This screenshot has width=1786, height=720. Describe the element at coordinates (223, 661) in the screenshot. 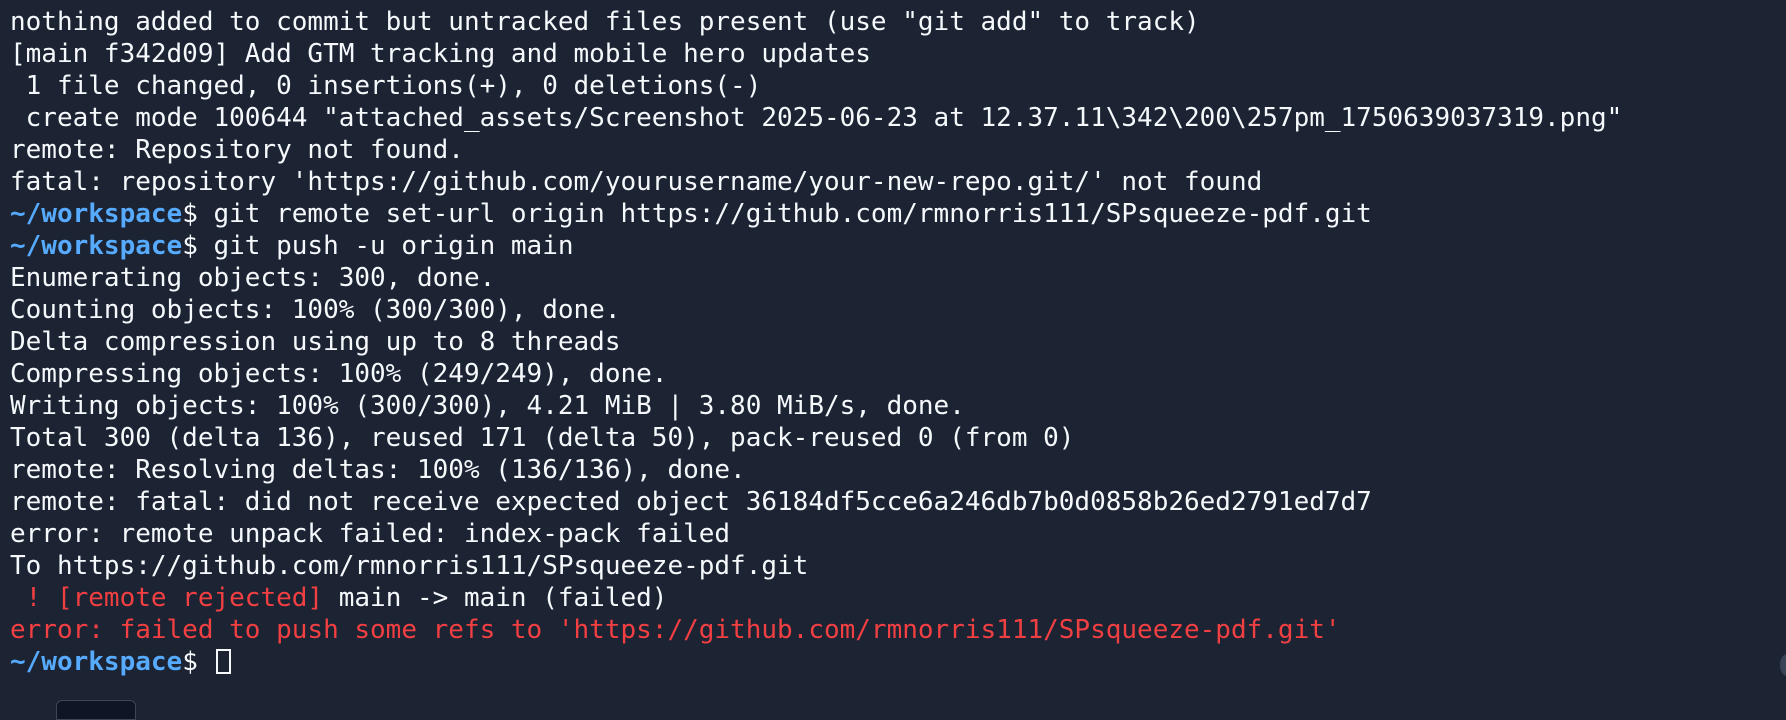

I see `cursor-block` at that location.